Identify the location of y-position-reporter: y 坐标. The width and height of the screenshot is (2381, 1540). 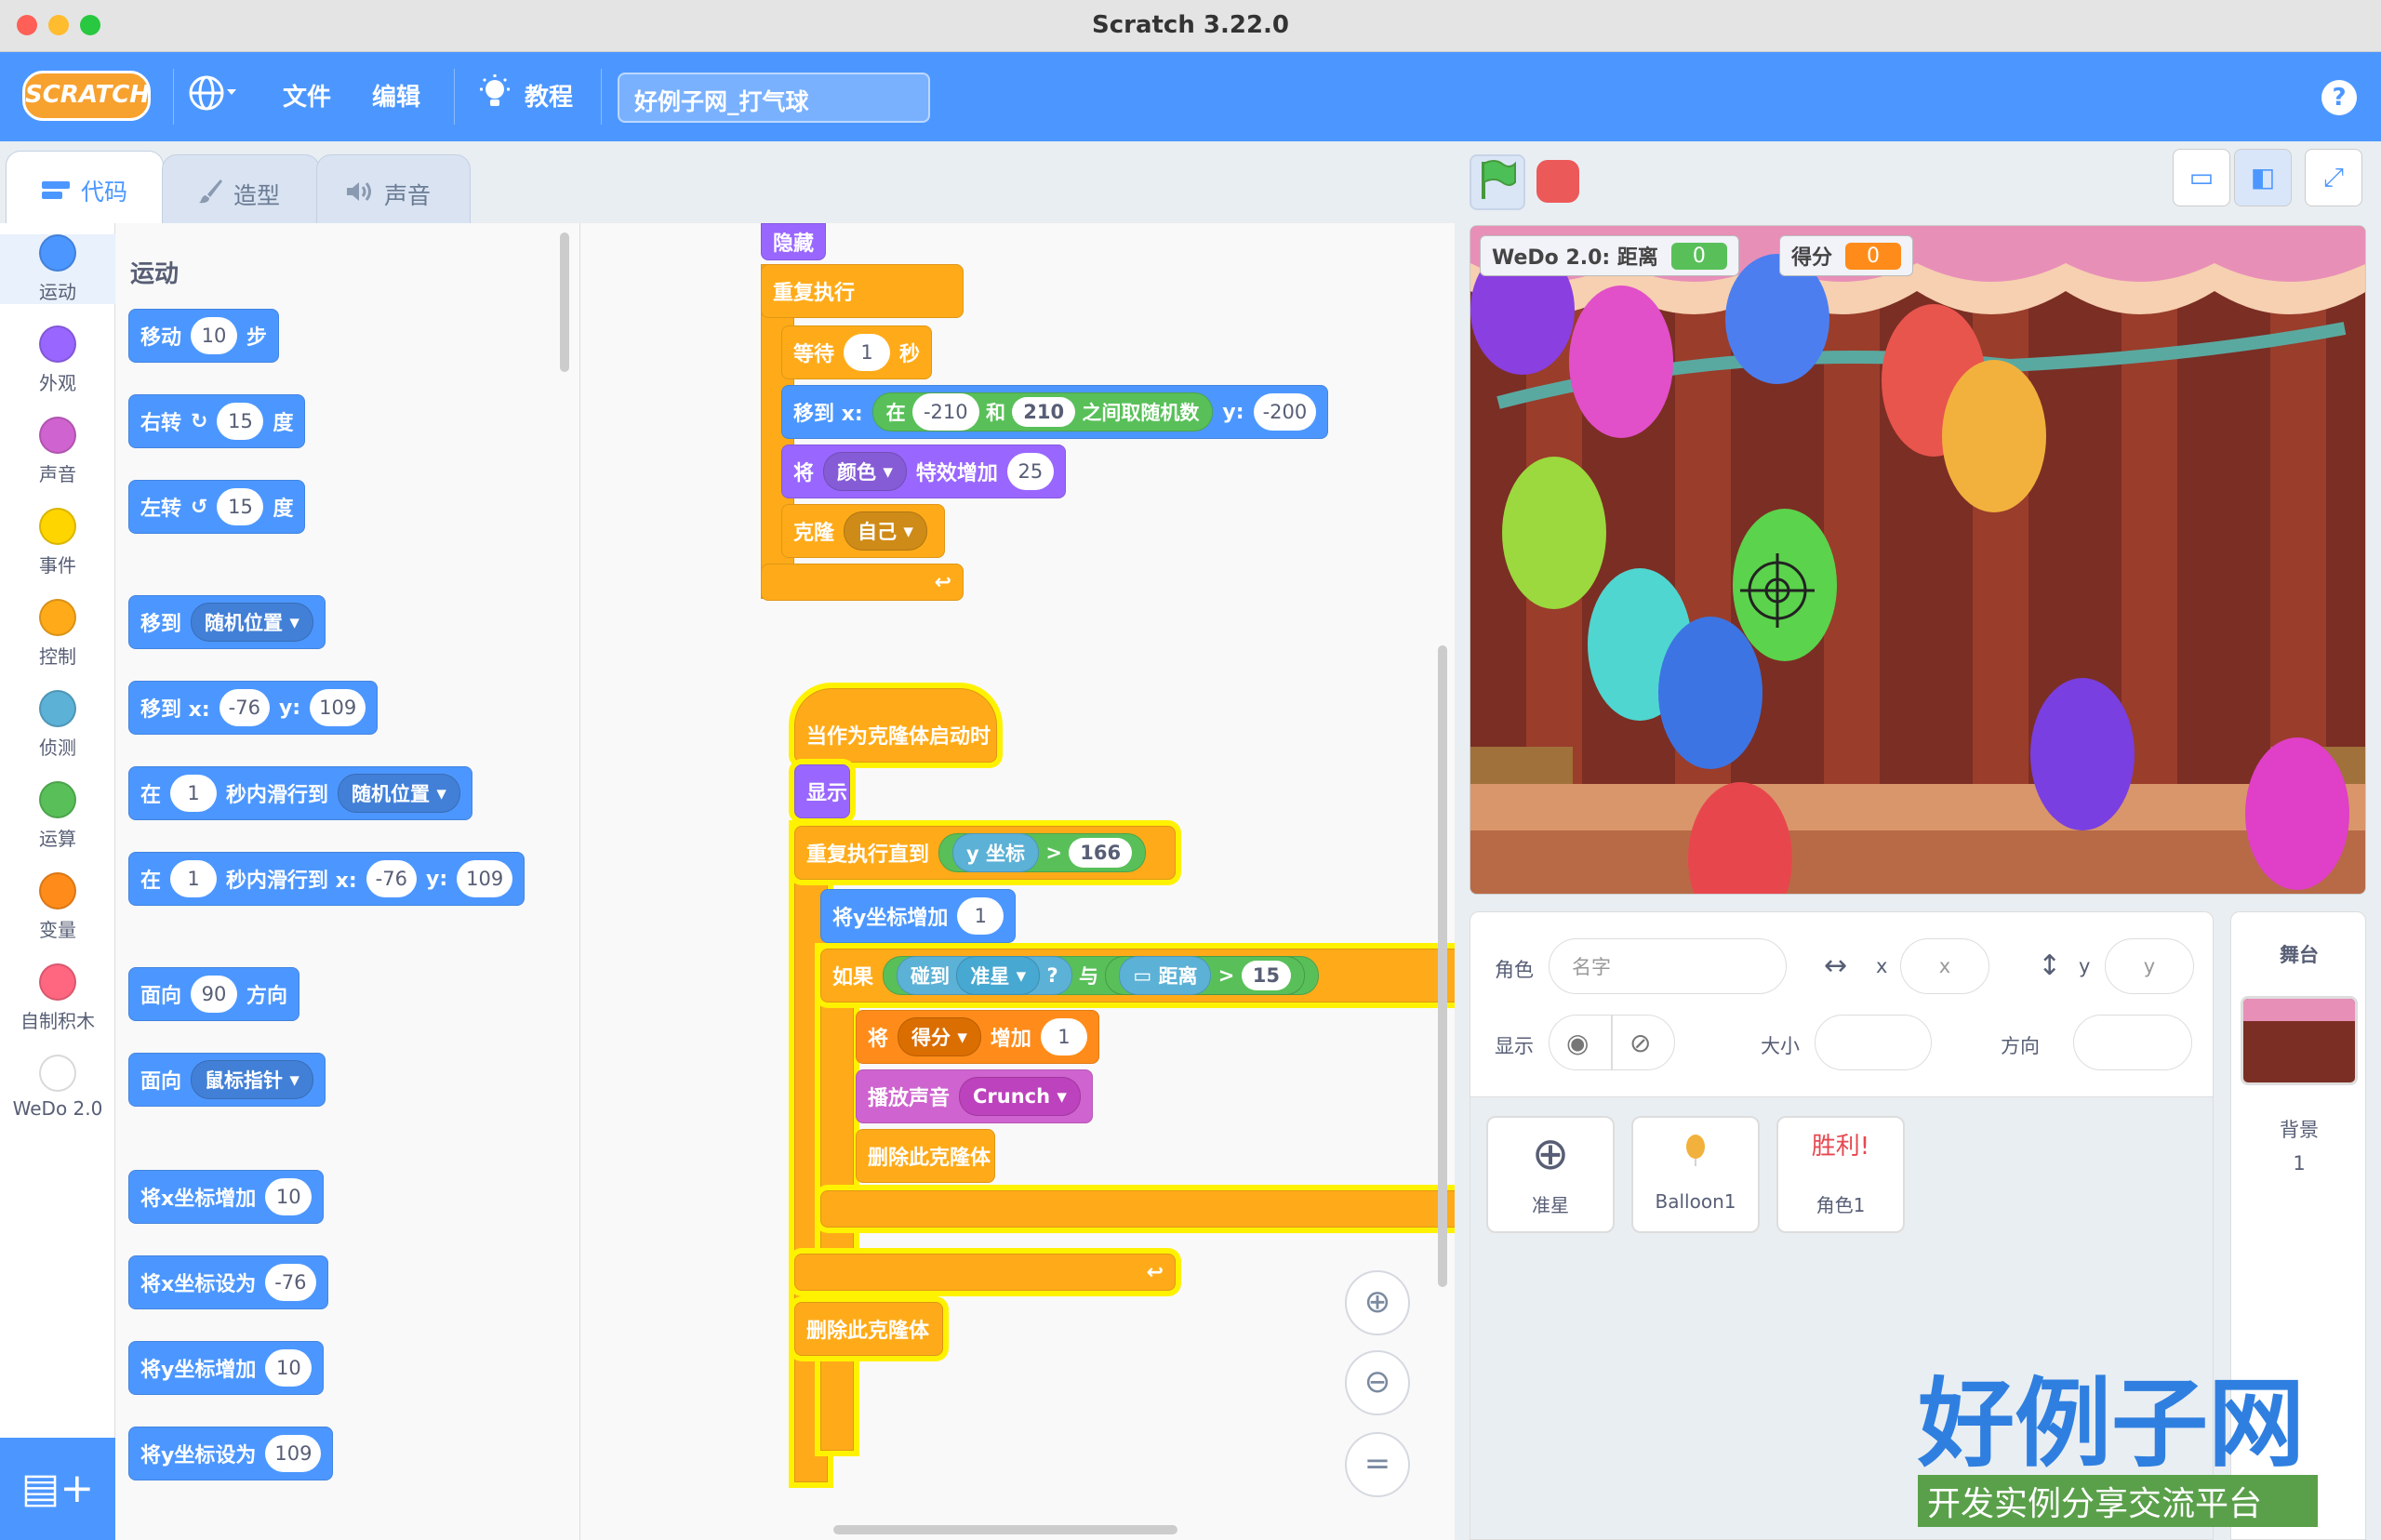
(996, 852).